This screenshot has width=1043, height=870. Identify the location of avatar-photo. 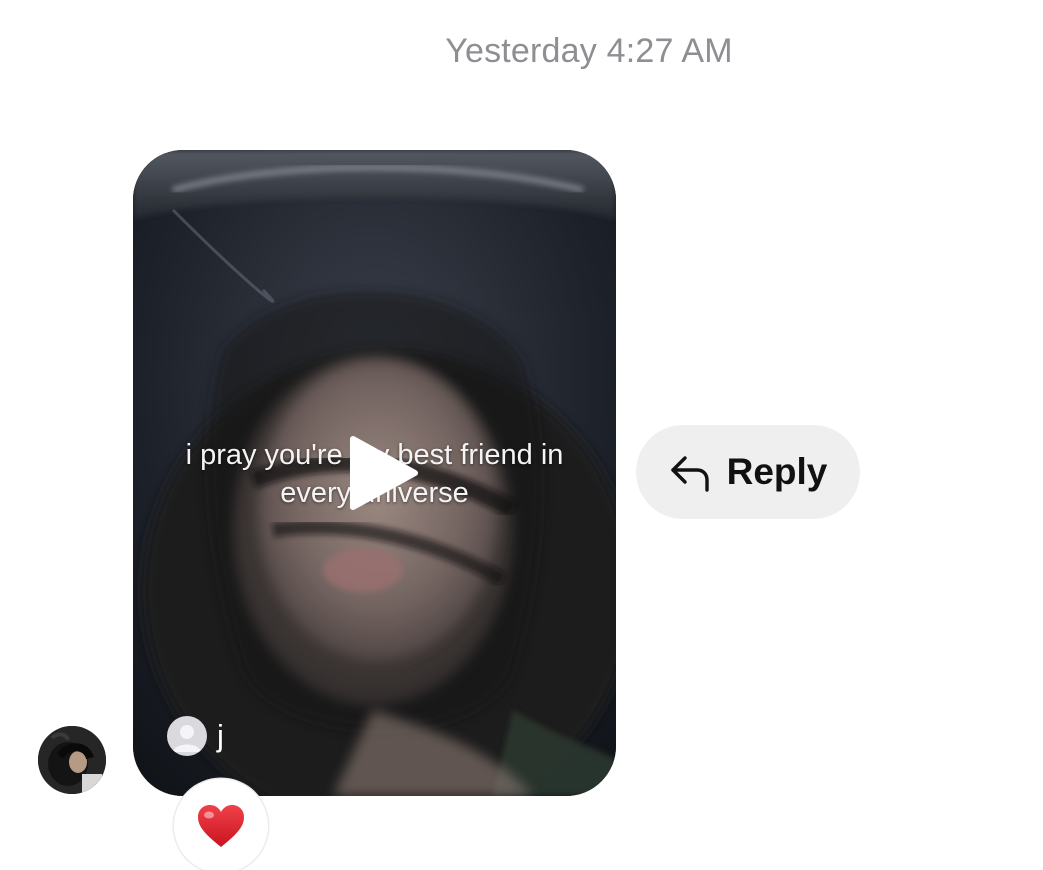
(72, 760).